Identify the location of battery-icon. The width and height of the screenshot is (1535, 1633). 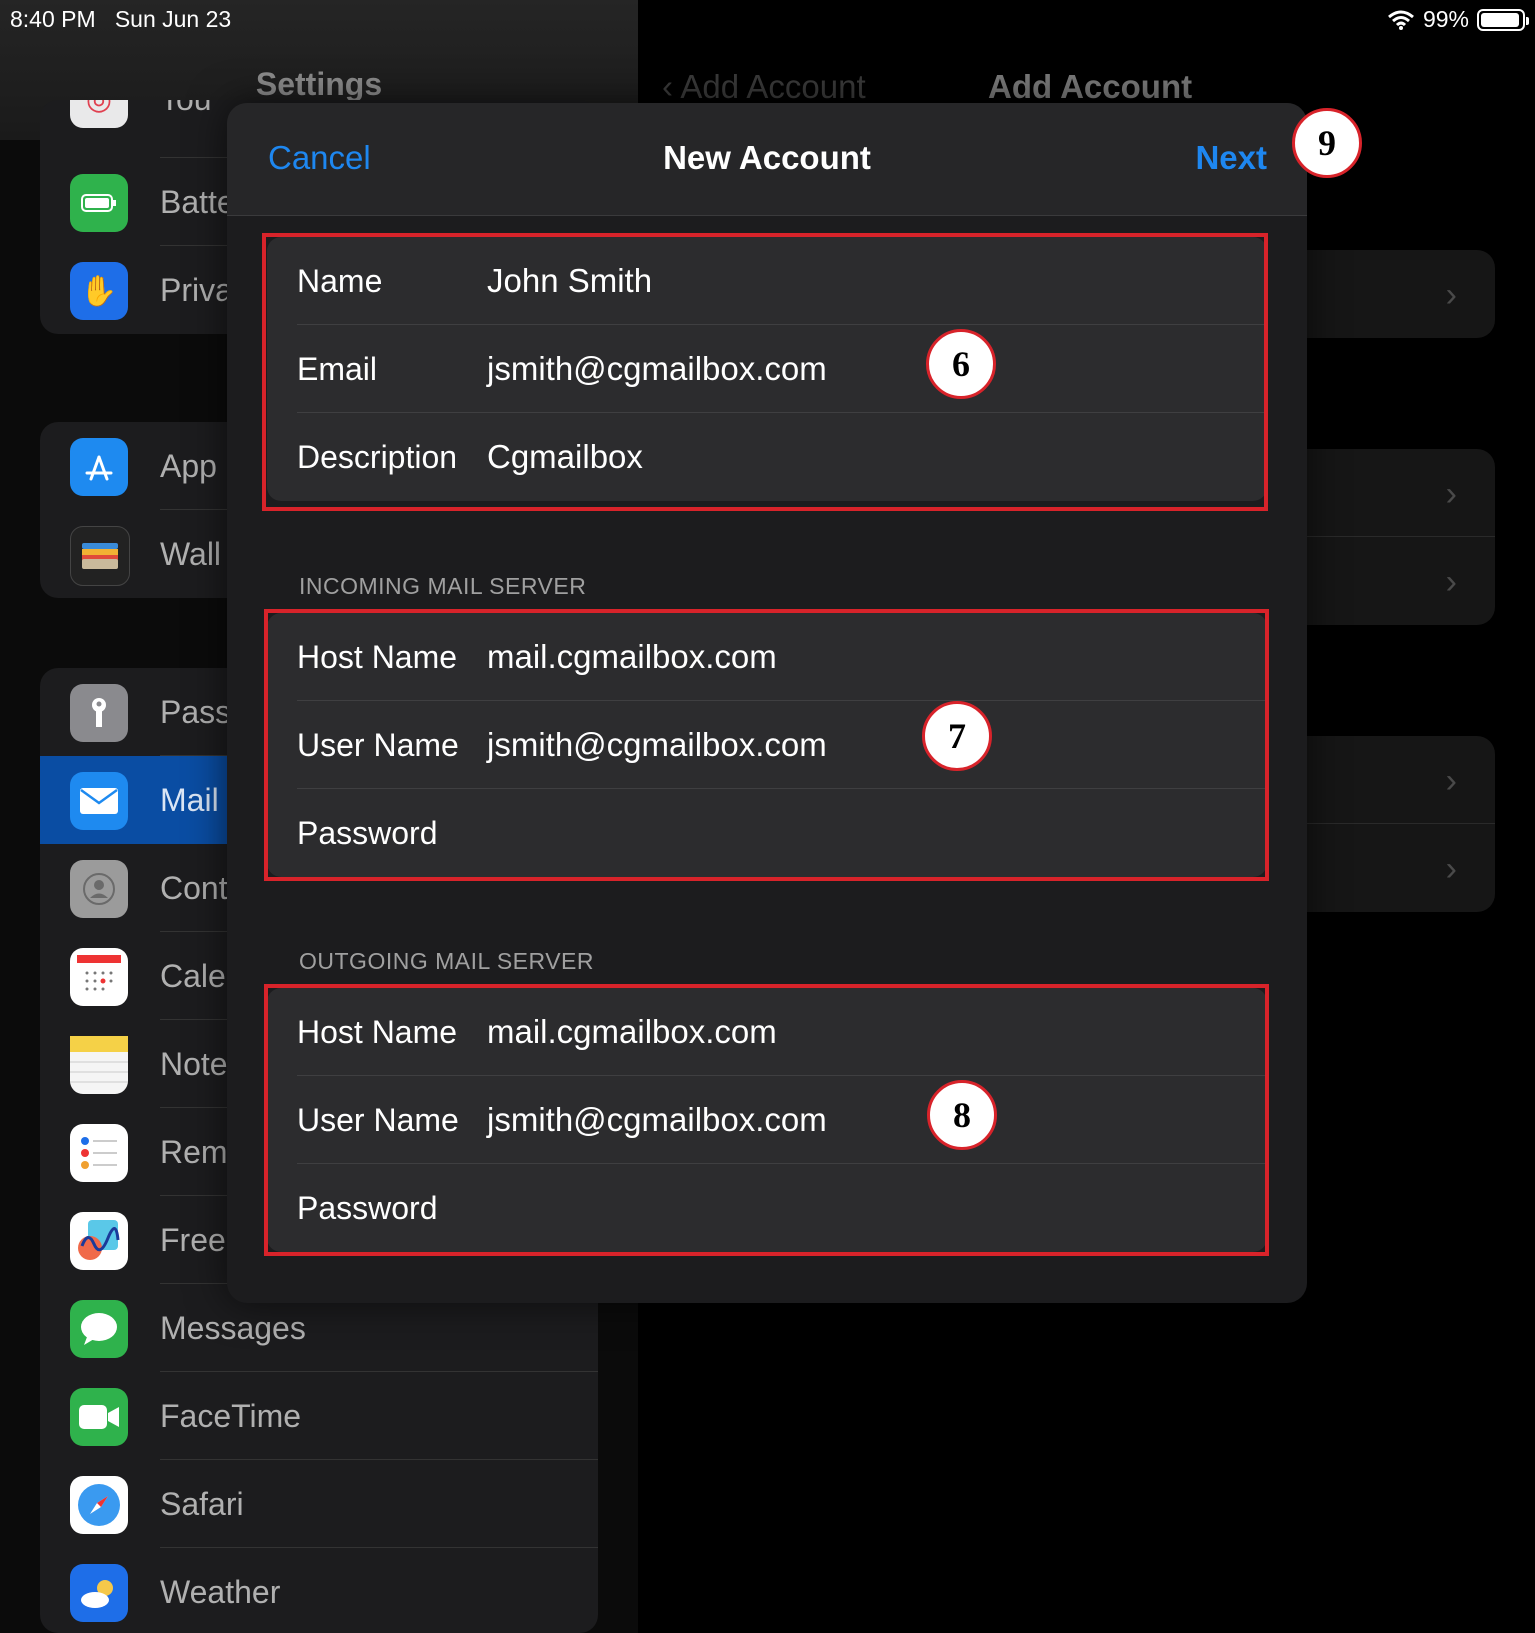
(99, 203).